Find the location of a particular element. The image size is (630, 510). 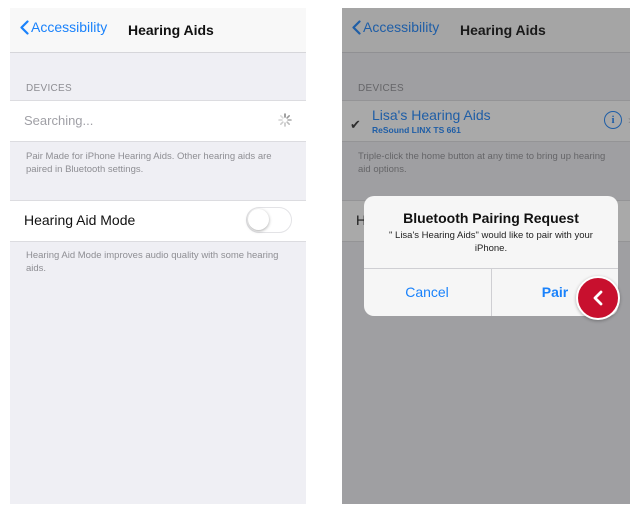

alert-title: Bluetooth Pairing Request is located at coordinates (491, 218).